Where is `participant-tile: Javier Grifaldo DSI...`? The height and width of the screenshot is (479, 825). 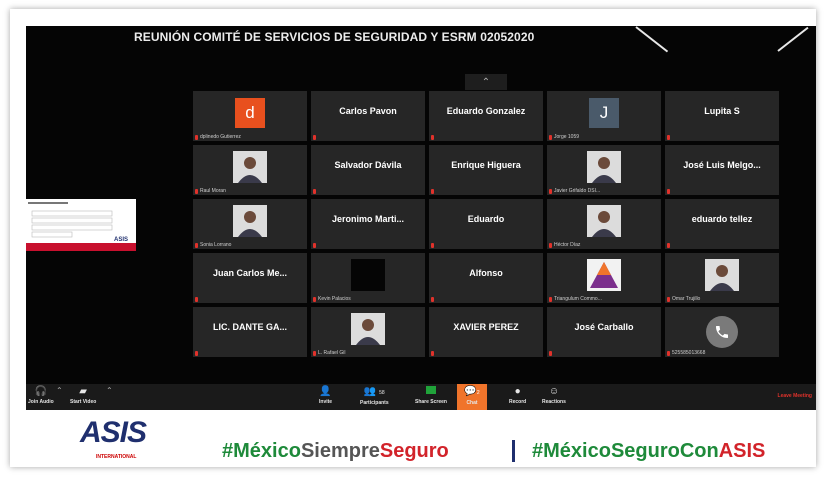 participant-tile: Javier Grifaldo DSI... is located at coordinates (604, 170).